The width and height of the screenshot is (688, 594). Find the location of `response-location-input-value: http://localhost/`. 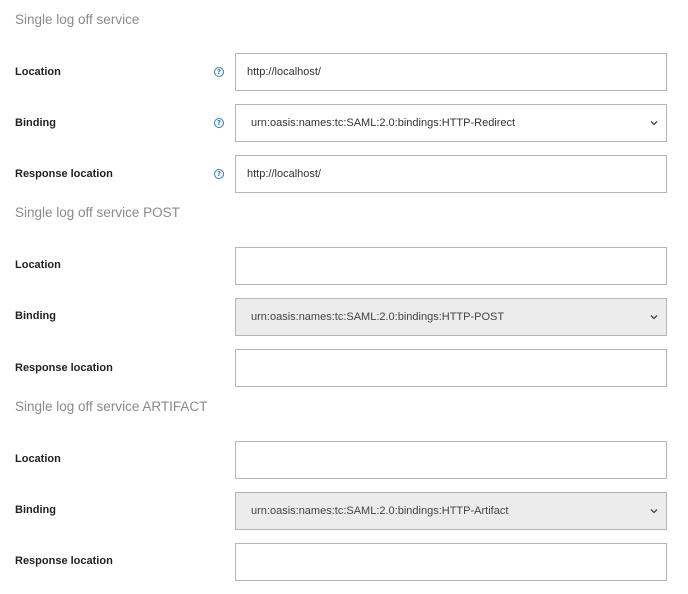

response-location-input-value: http://localhost/ is located at coordinates (284, 174).